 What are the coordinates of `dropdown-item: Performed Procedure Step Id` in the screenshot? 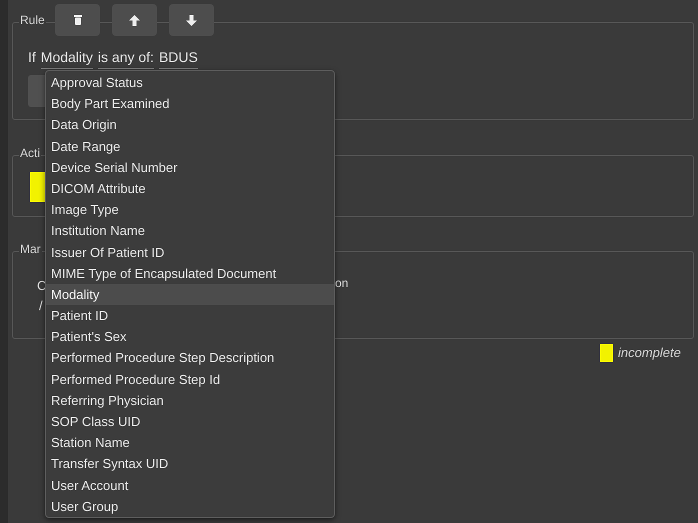 It's located at (190, 379).